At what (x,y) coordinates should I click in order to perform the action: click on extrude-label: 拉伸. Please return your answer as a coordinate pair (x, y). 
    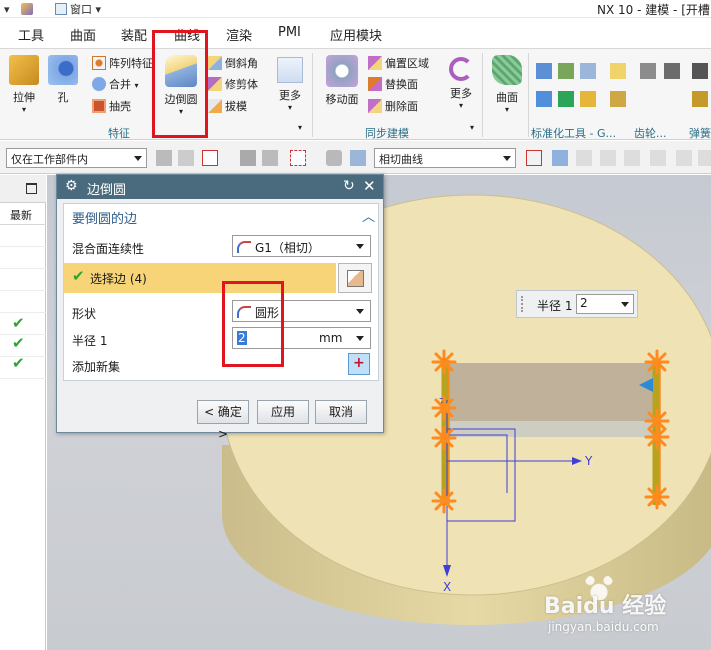
    Looking at the image, I should click on (24, 97).